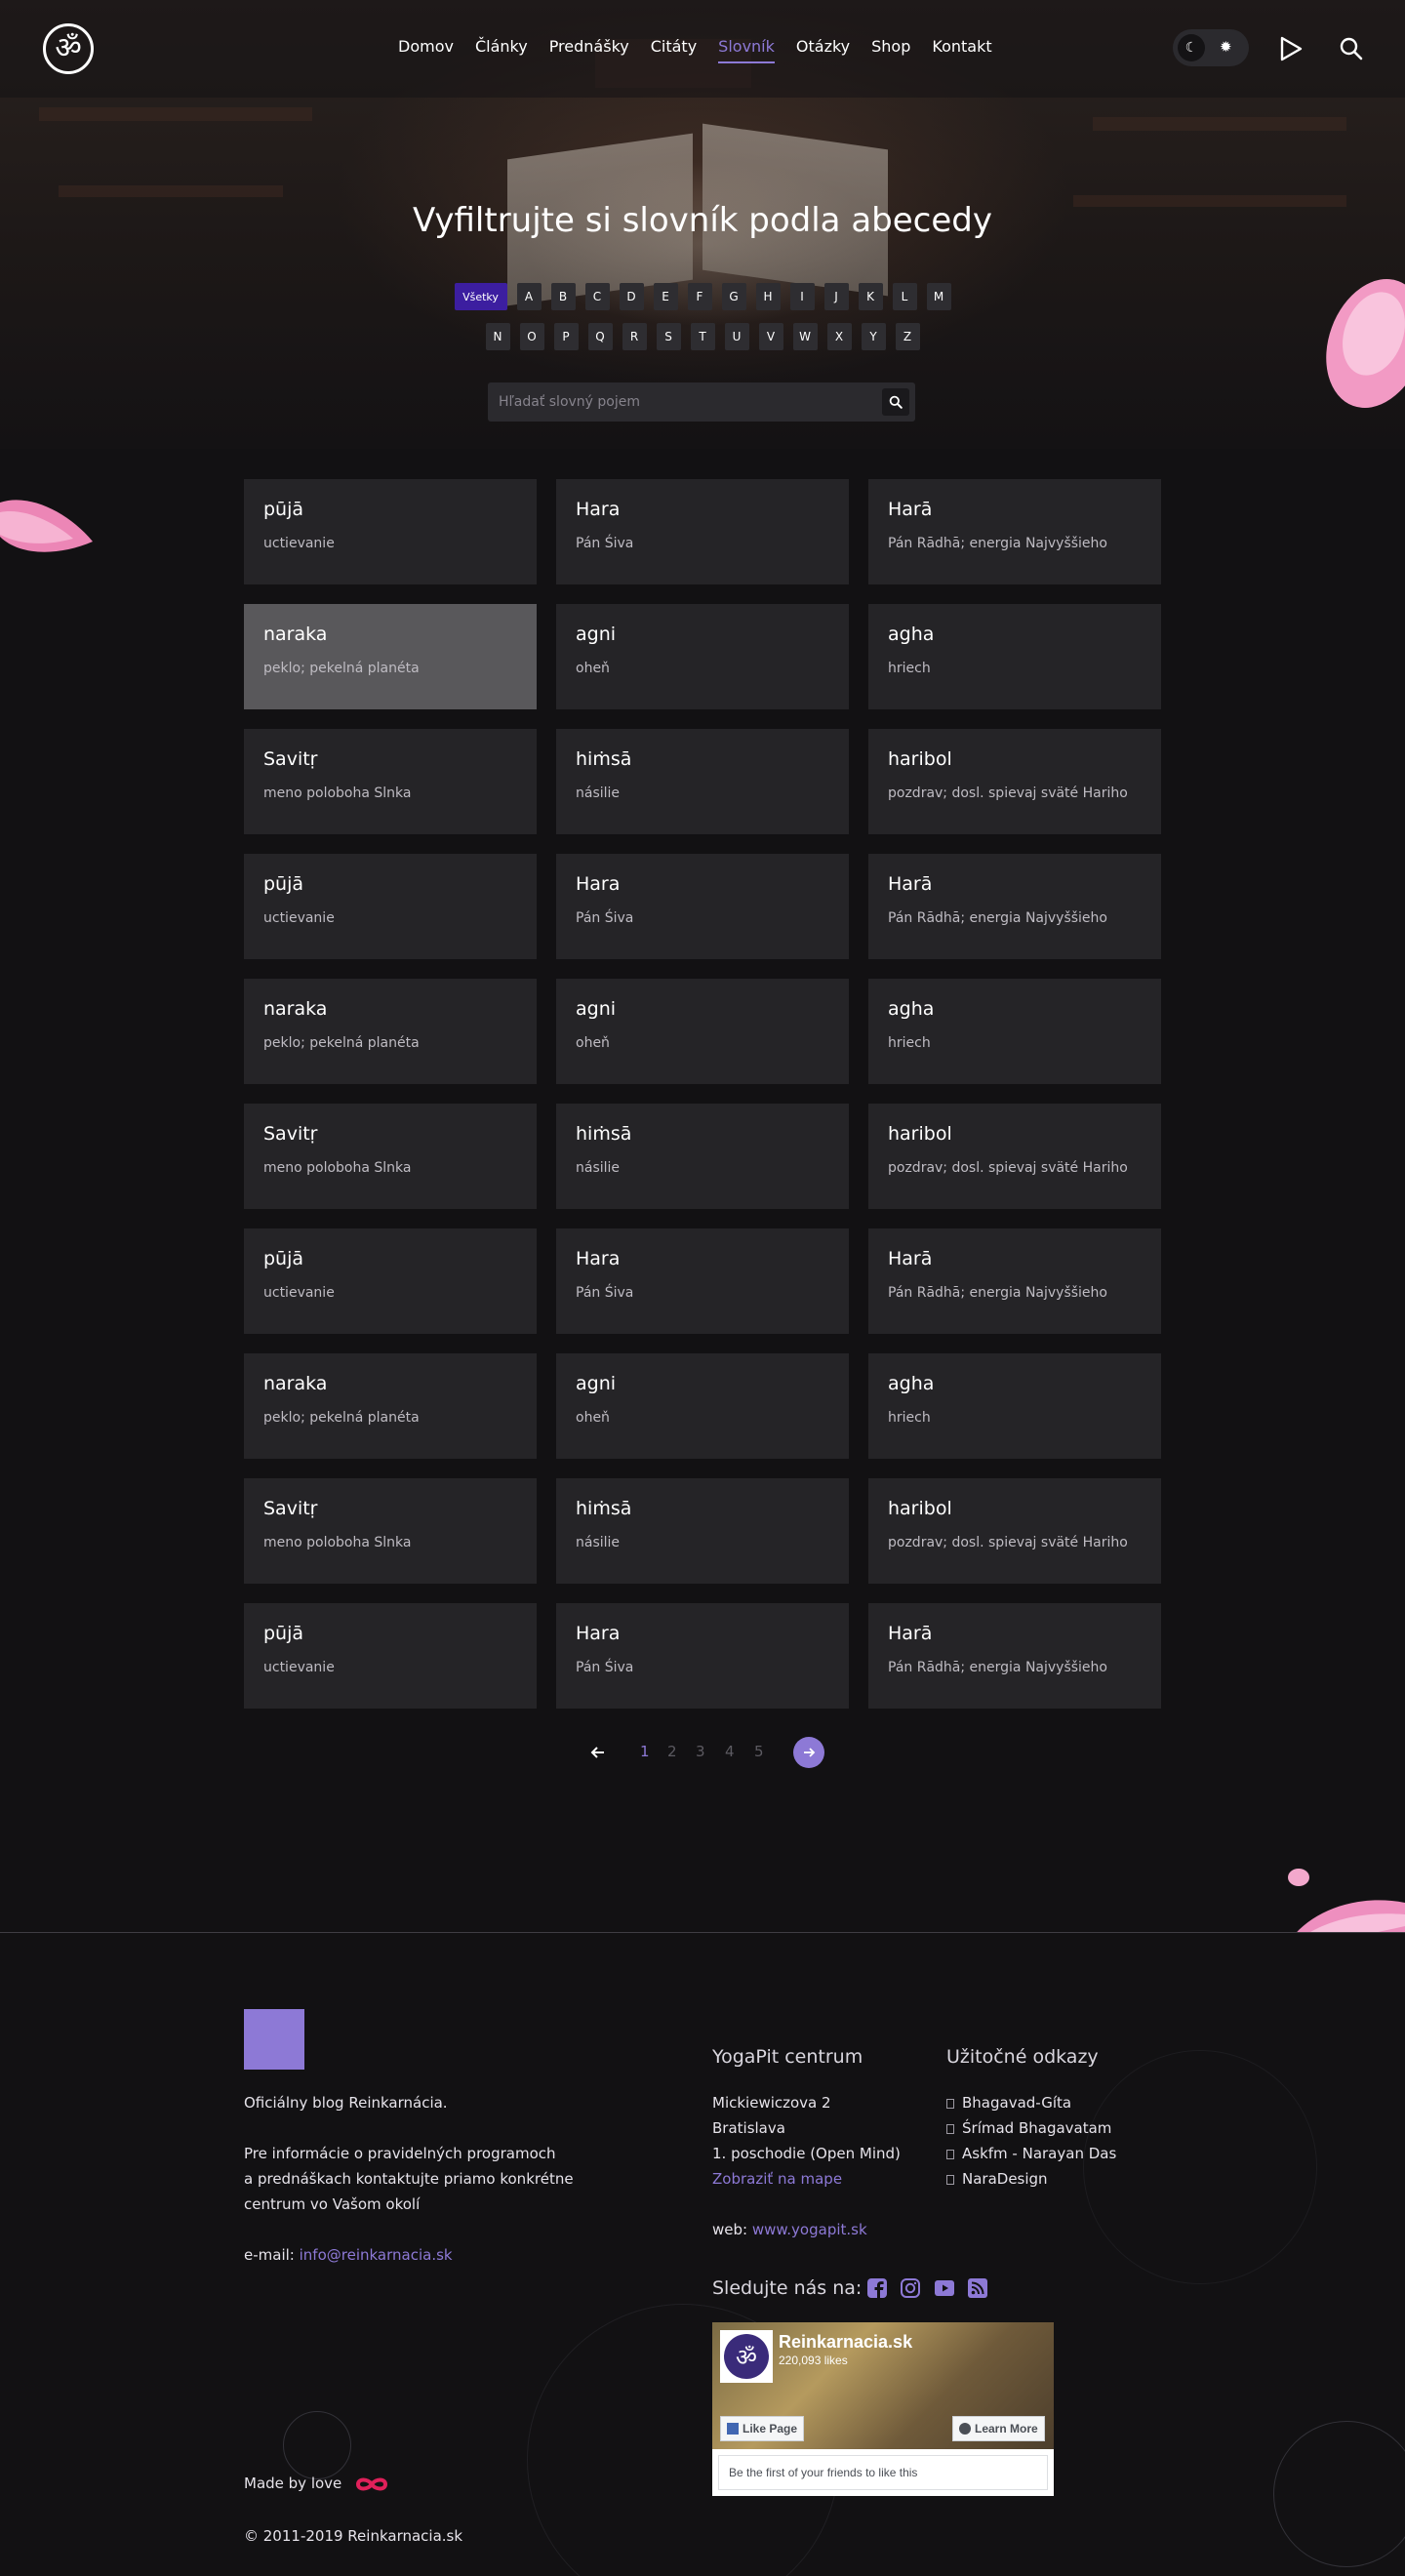  What do you see at coordinates (777, 2179) in the screenshot?
I see `map-link: Zobraziť na mape` at bounding box center [777, 2179].